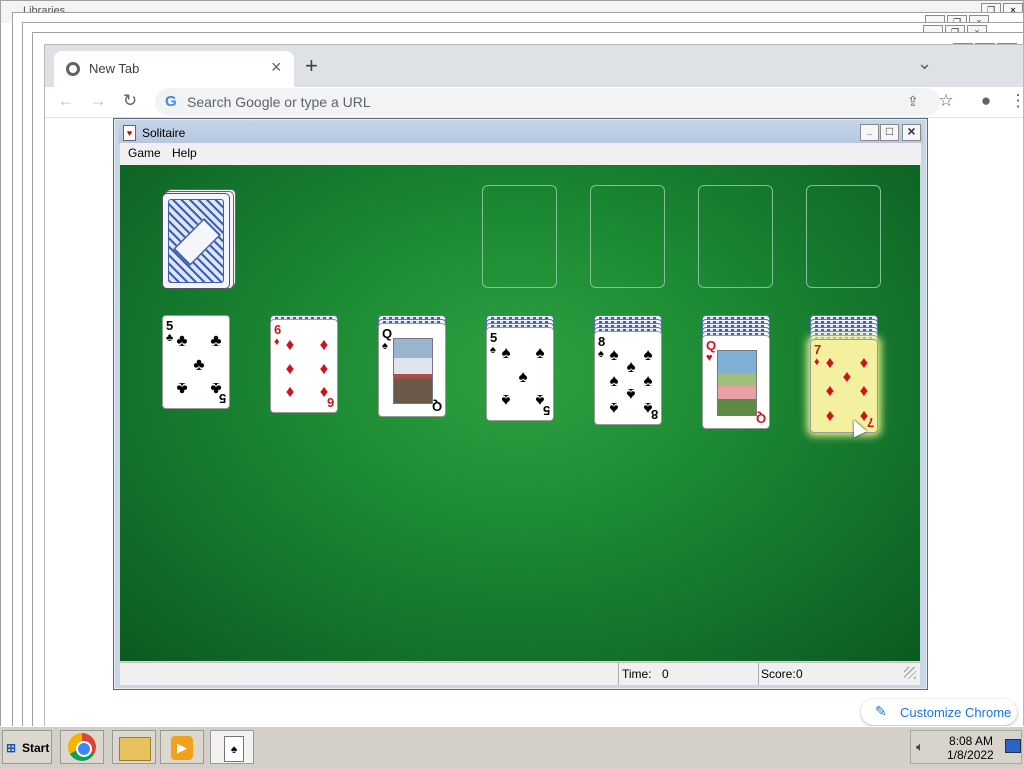 The height and width of the screenshot is (769, 1024). I want to click on time-value: 0, so click(665, 674).